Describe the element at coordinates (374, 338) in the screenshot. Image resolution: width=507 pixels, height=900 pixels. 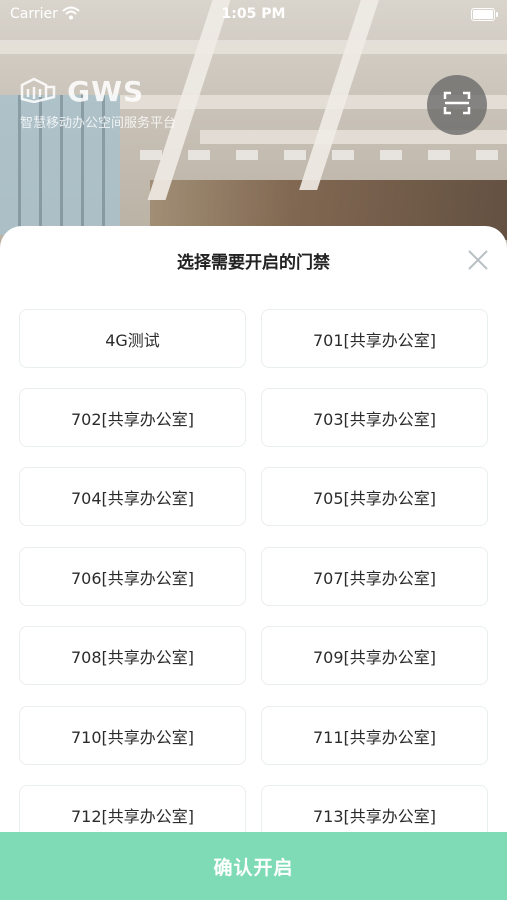
I see `door-option: 701[共享办公室]` at that location.